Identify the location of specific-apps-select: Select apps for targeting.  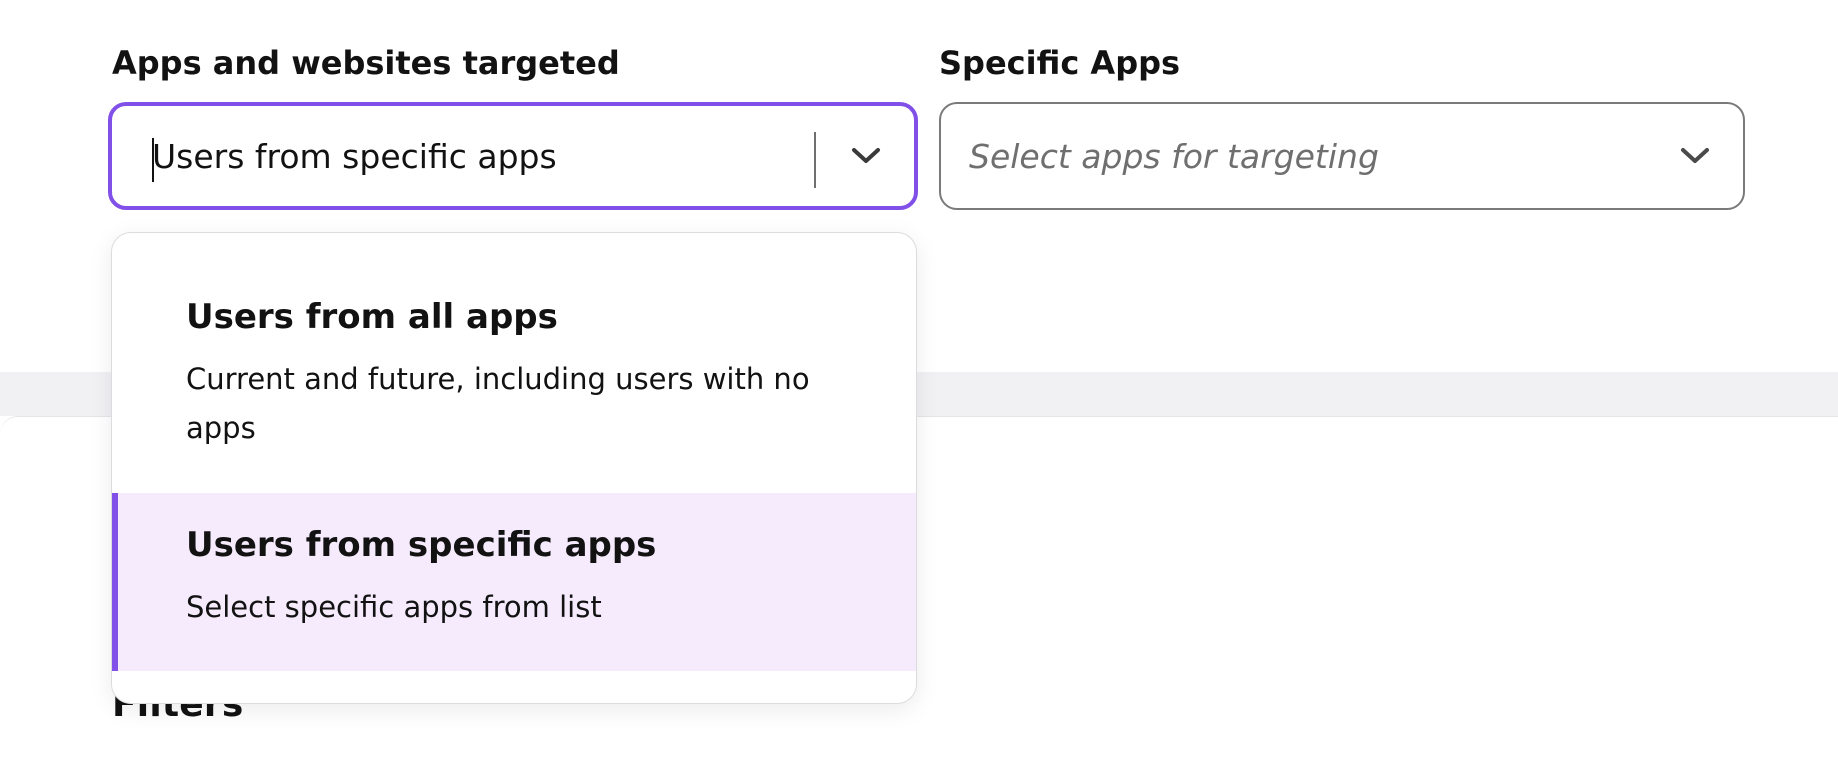
(1342, 156).